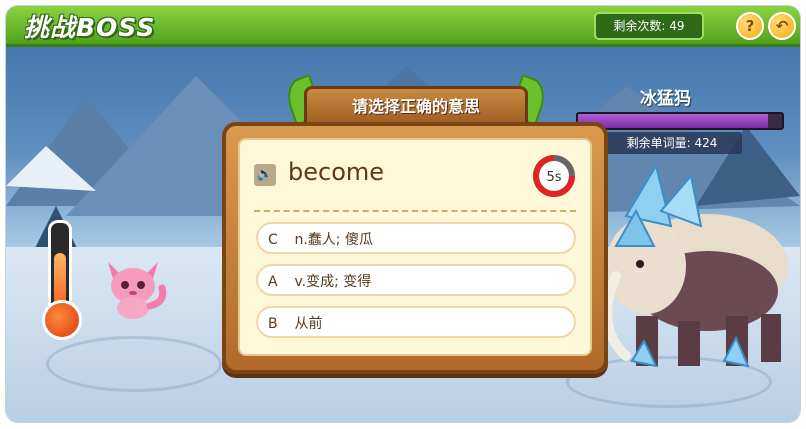  What do you see at coordinates (416, 238) in the screenshot?
I see `answer-option: C n.蠢人; 傻瓜` at bounding box center [416, 238].